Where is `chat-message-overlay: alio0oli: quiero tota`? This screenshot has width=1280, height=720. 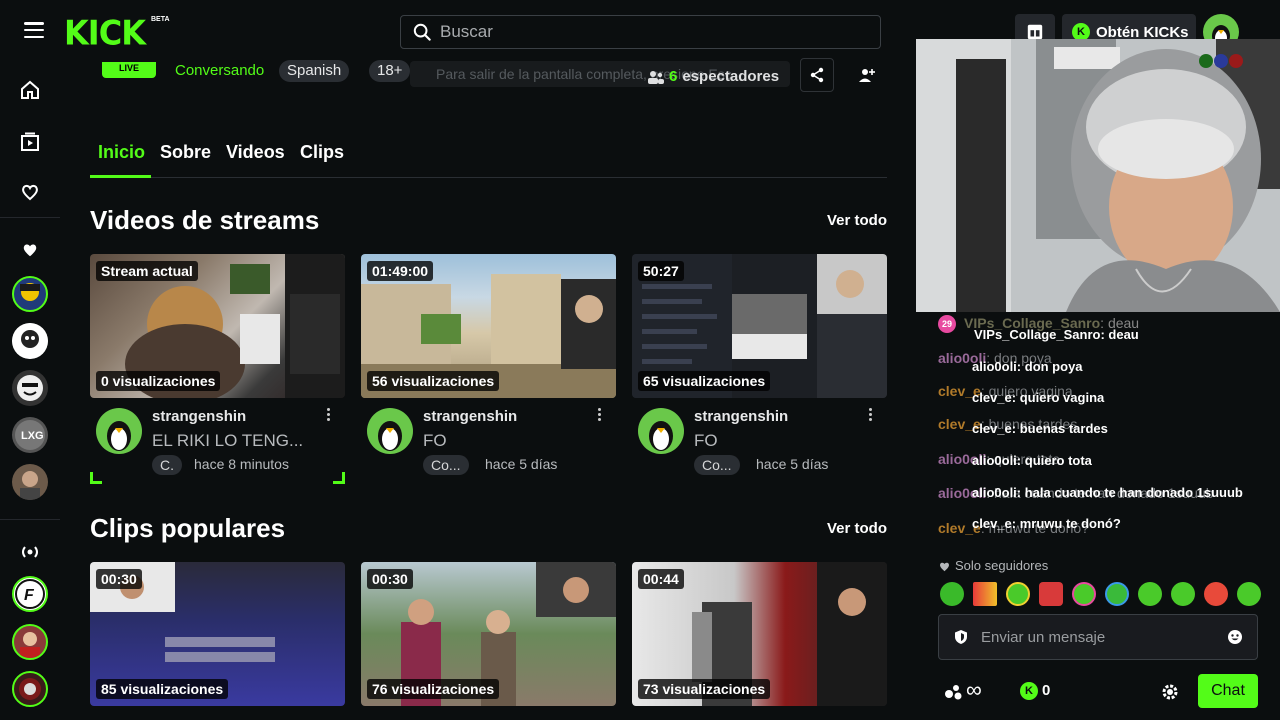 chat-message-overlay: alio0oli: quiero tota is located at coordinates (1032, 460).